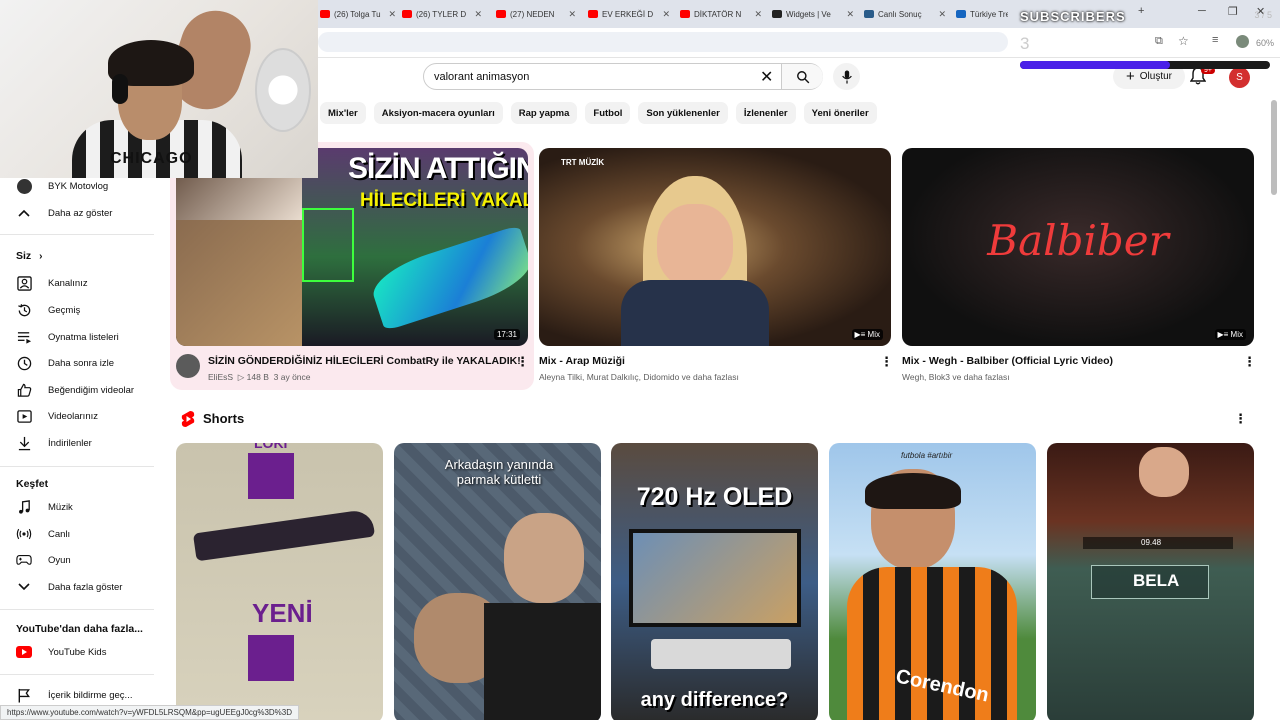 Image resolution: width=1280 pixels, height=720 pixels. Describe the element at coordinates (80, 507) in the screenshot. I see `sidebar-item-music: Müzik` at that location.